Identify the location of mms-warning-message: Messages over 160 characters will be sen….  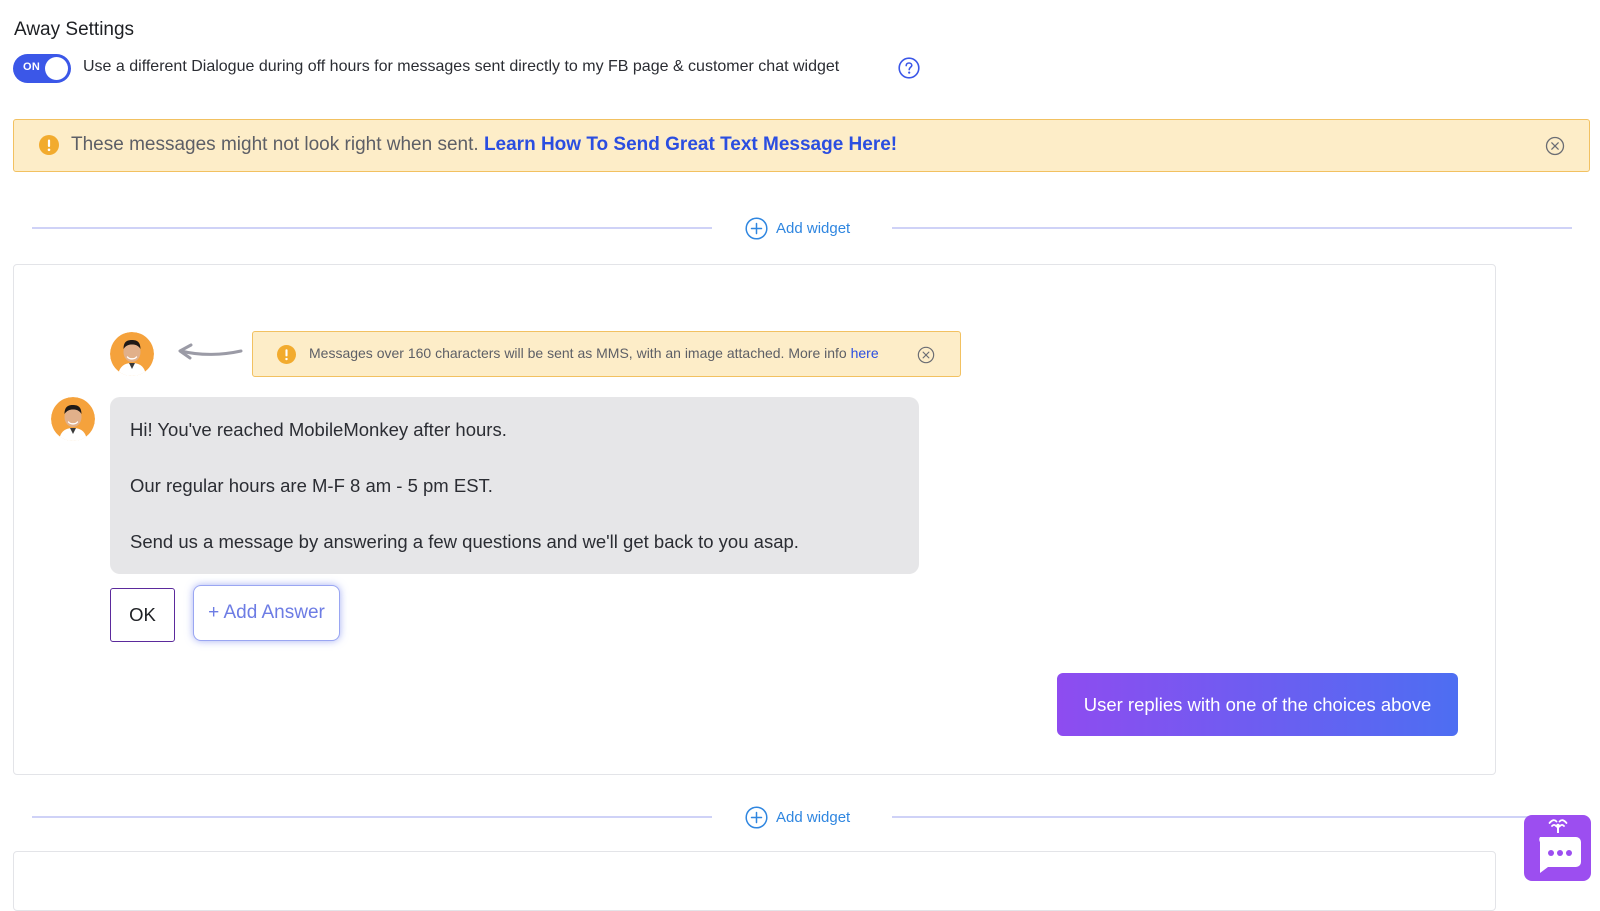
(594, 353).